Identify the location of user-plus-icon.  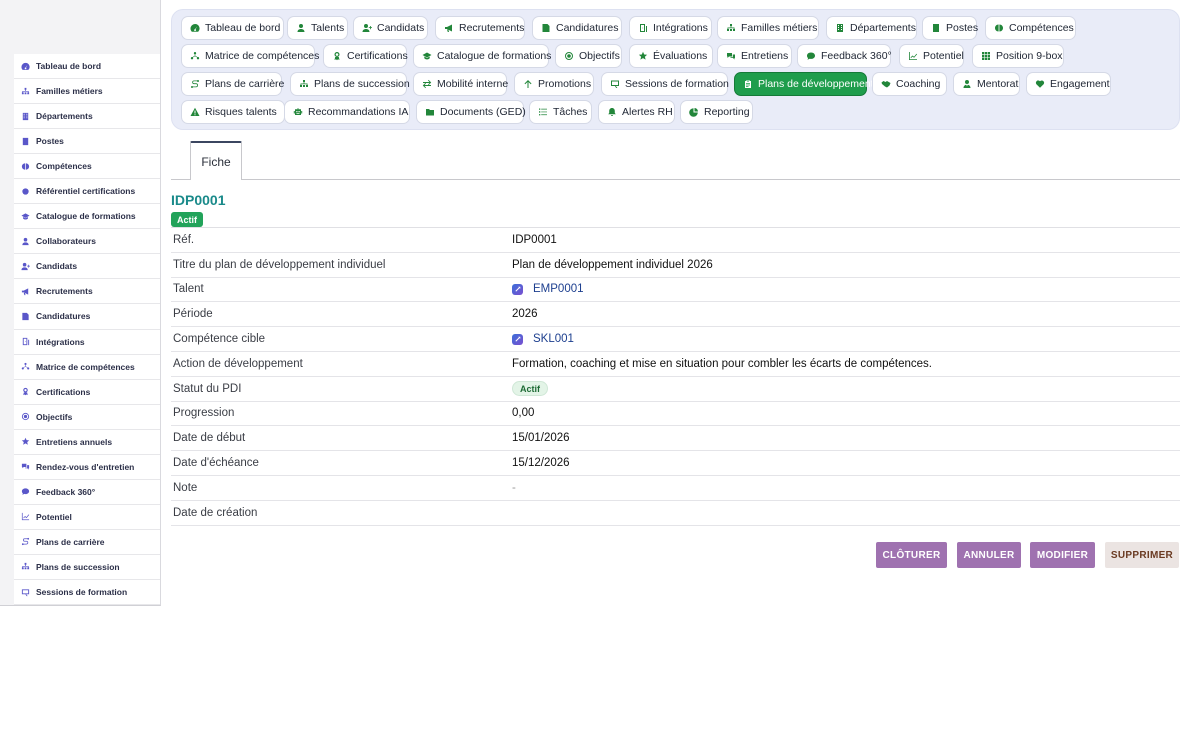
(25, 266).